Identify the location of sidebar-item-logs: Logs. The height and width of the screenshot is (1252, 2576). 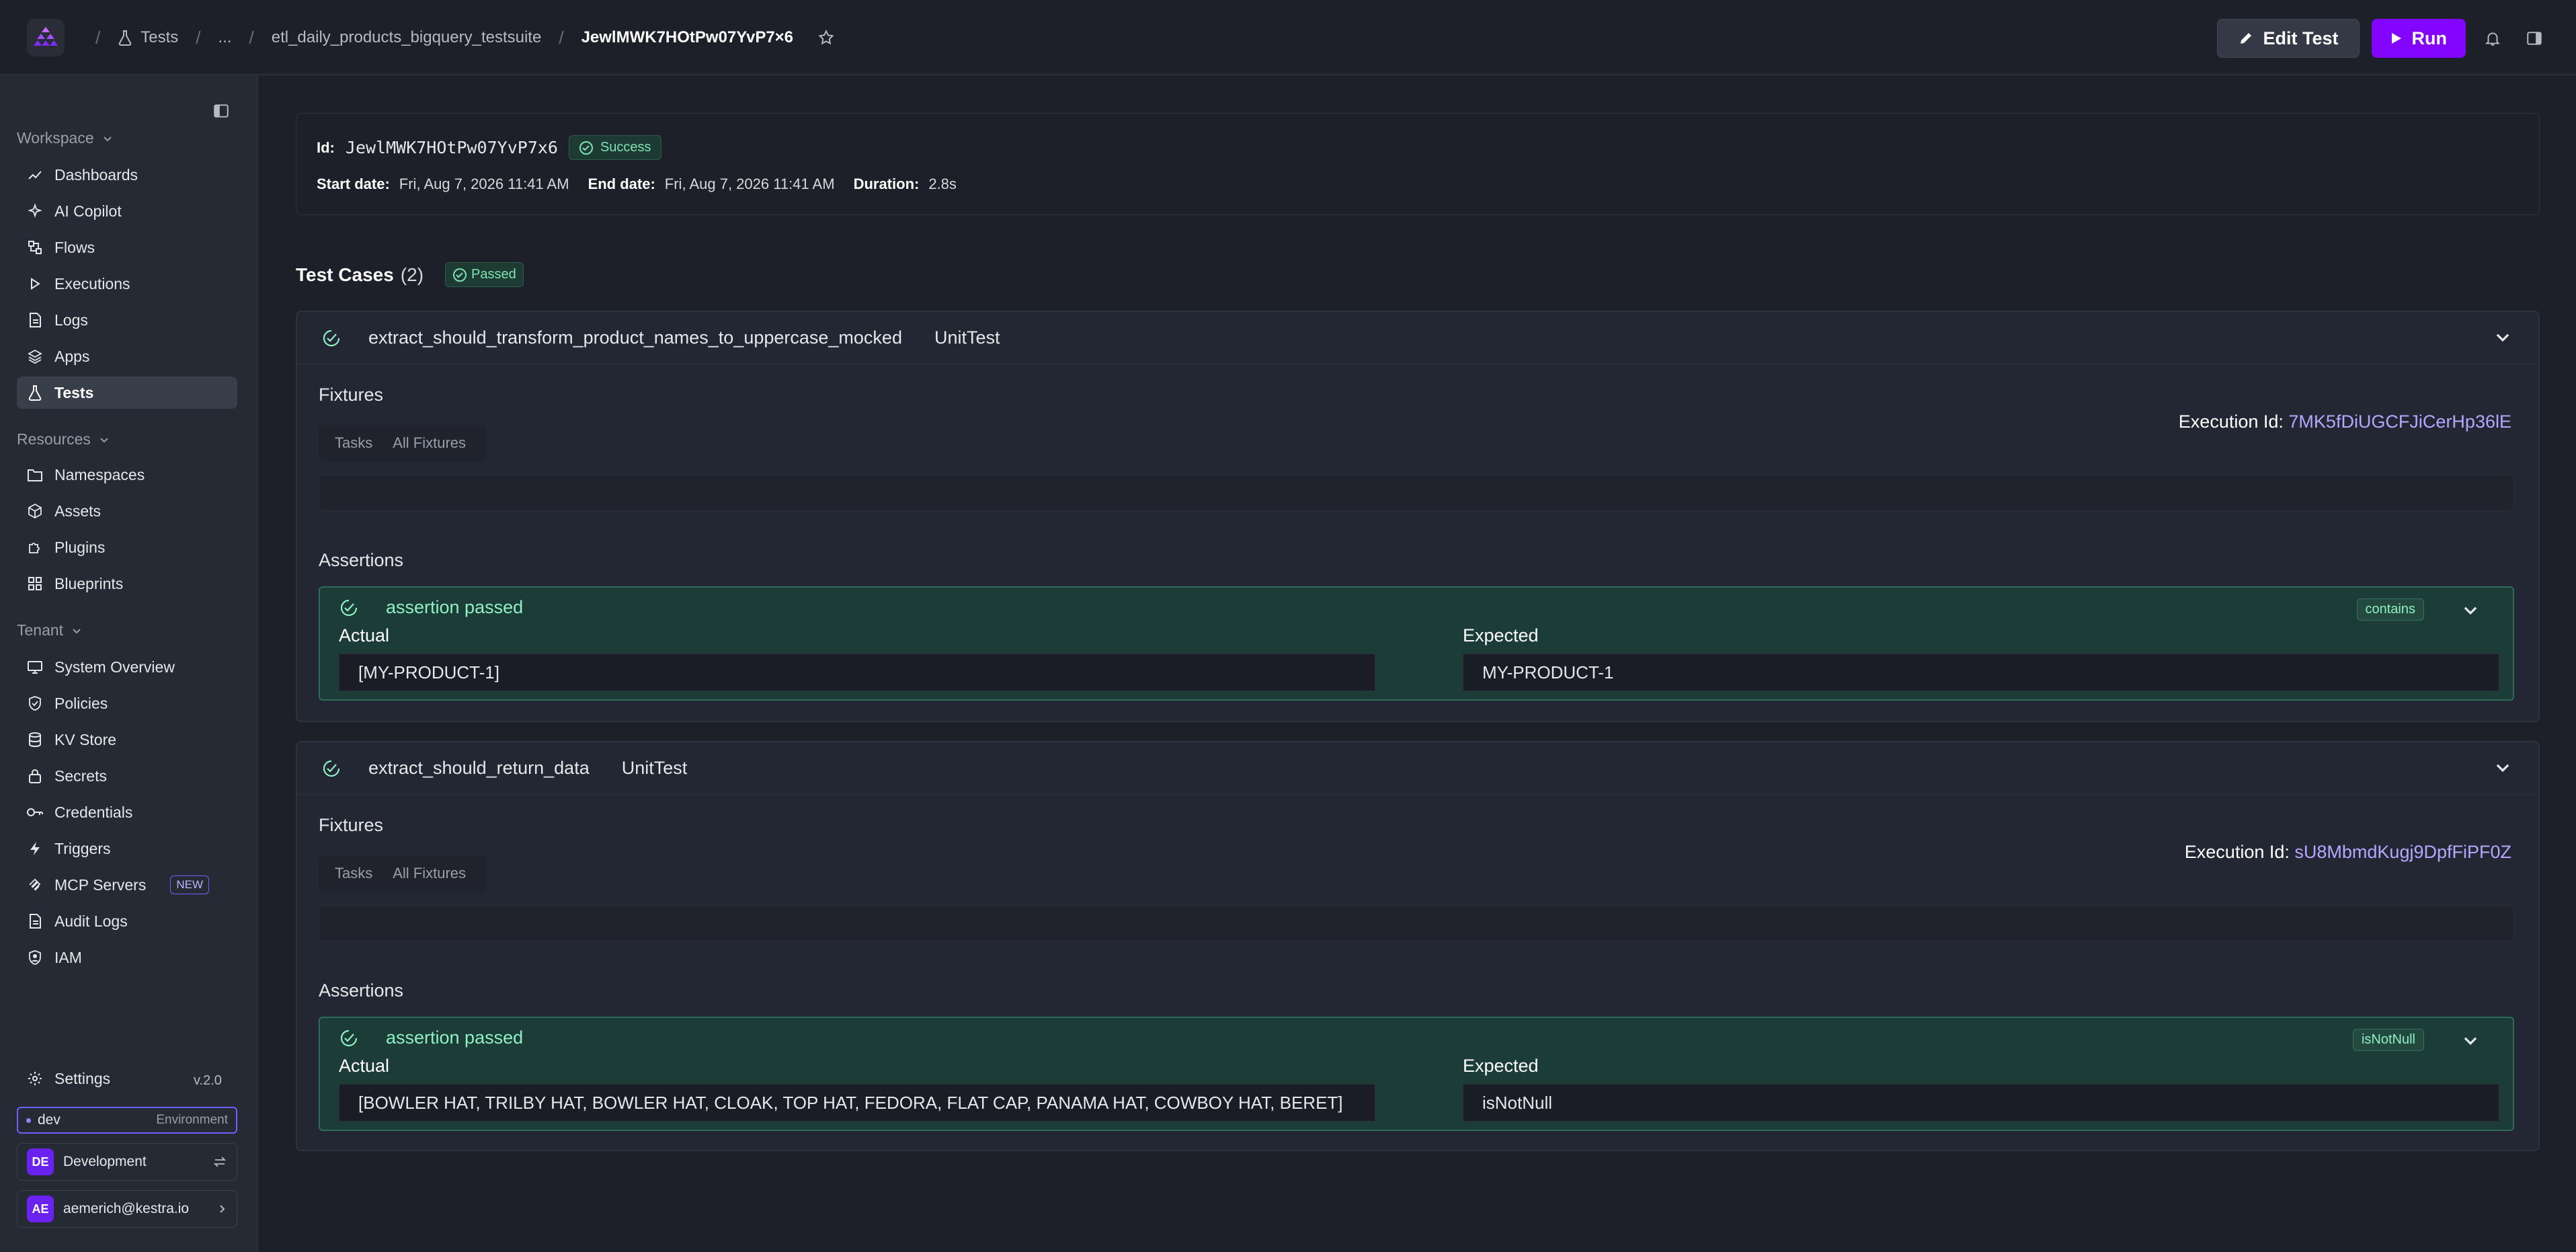
(127, 320).